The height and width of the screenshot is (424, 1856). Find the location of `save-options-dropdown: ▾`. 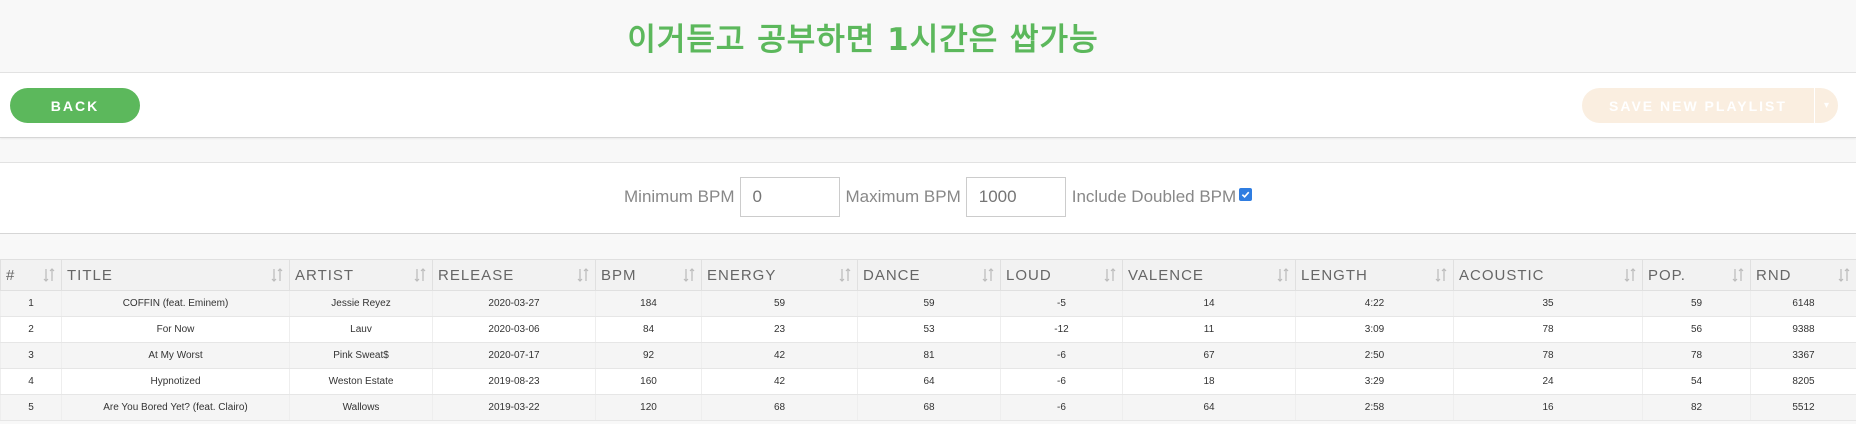

save-options-dropdown: ▾ is located at coordinates (1826, 105).